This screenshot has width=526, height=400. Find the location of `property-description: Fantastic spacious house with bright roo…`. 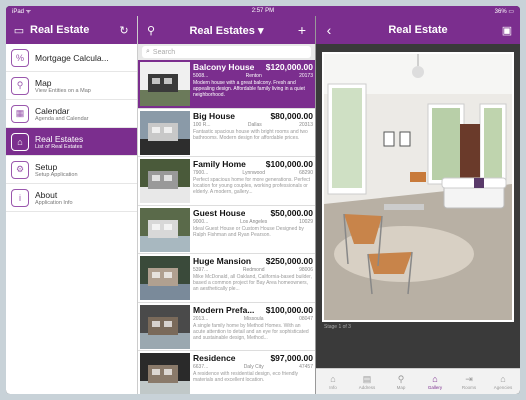

property-description: Fantastic spacious house with bright roo… is located at coordinates (250, 134).